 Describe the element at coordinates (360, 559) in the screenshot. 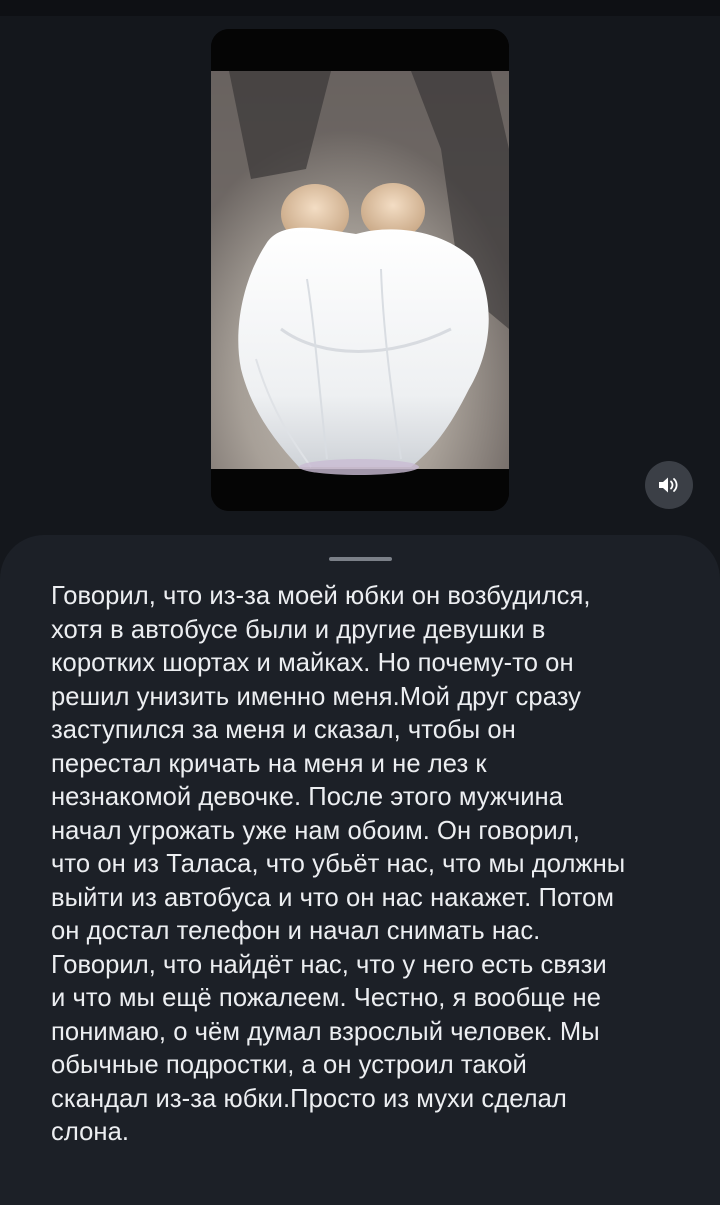

I see `sheet-drag-handle` at that location.